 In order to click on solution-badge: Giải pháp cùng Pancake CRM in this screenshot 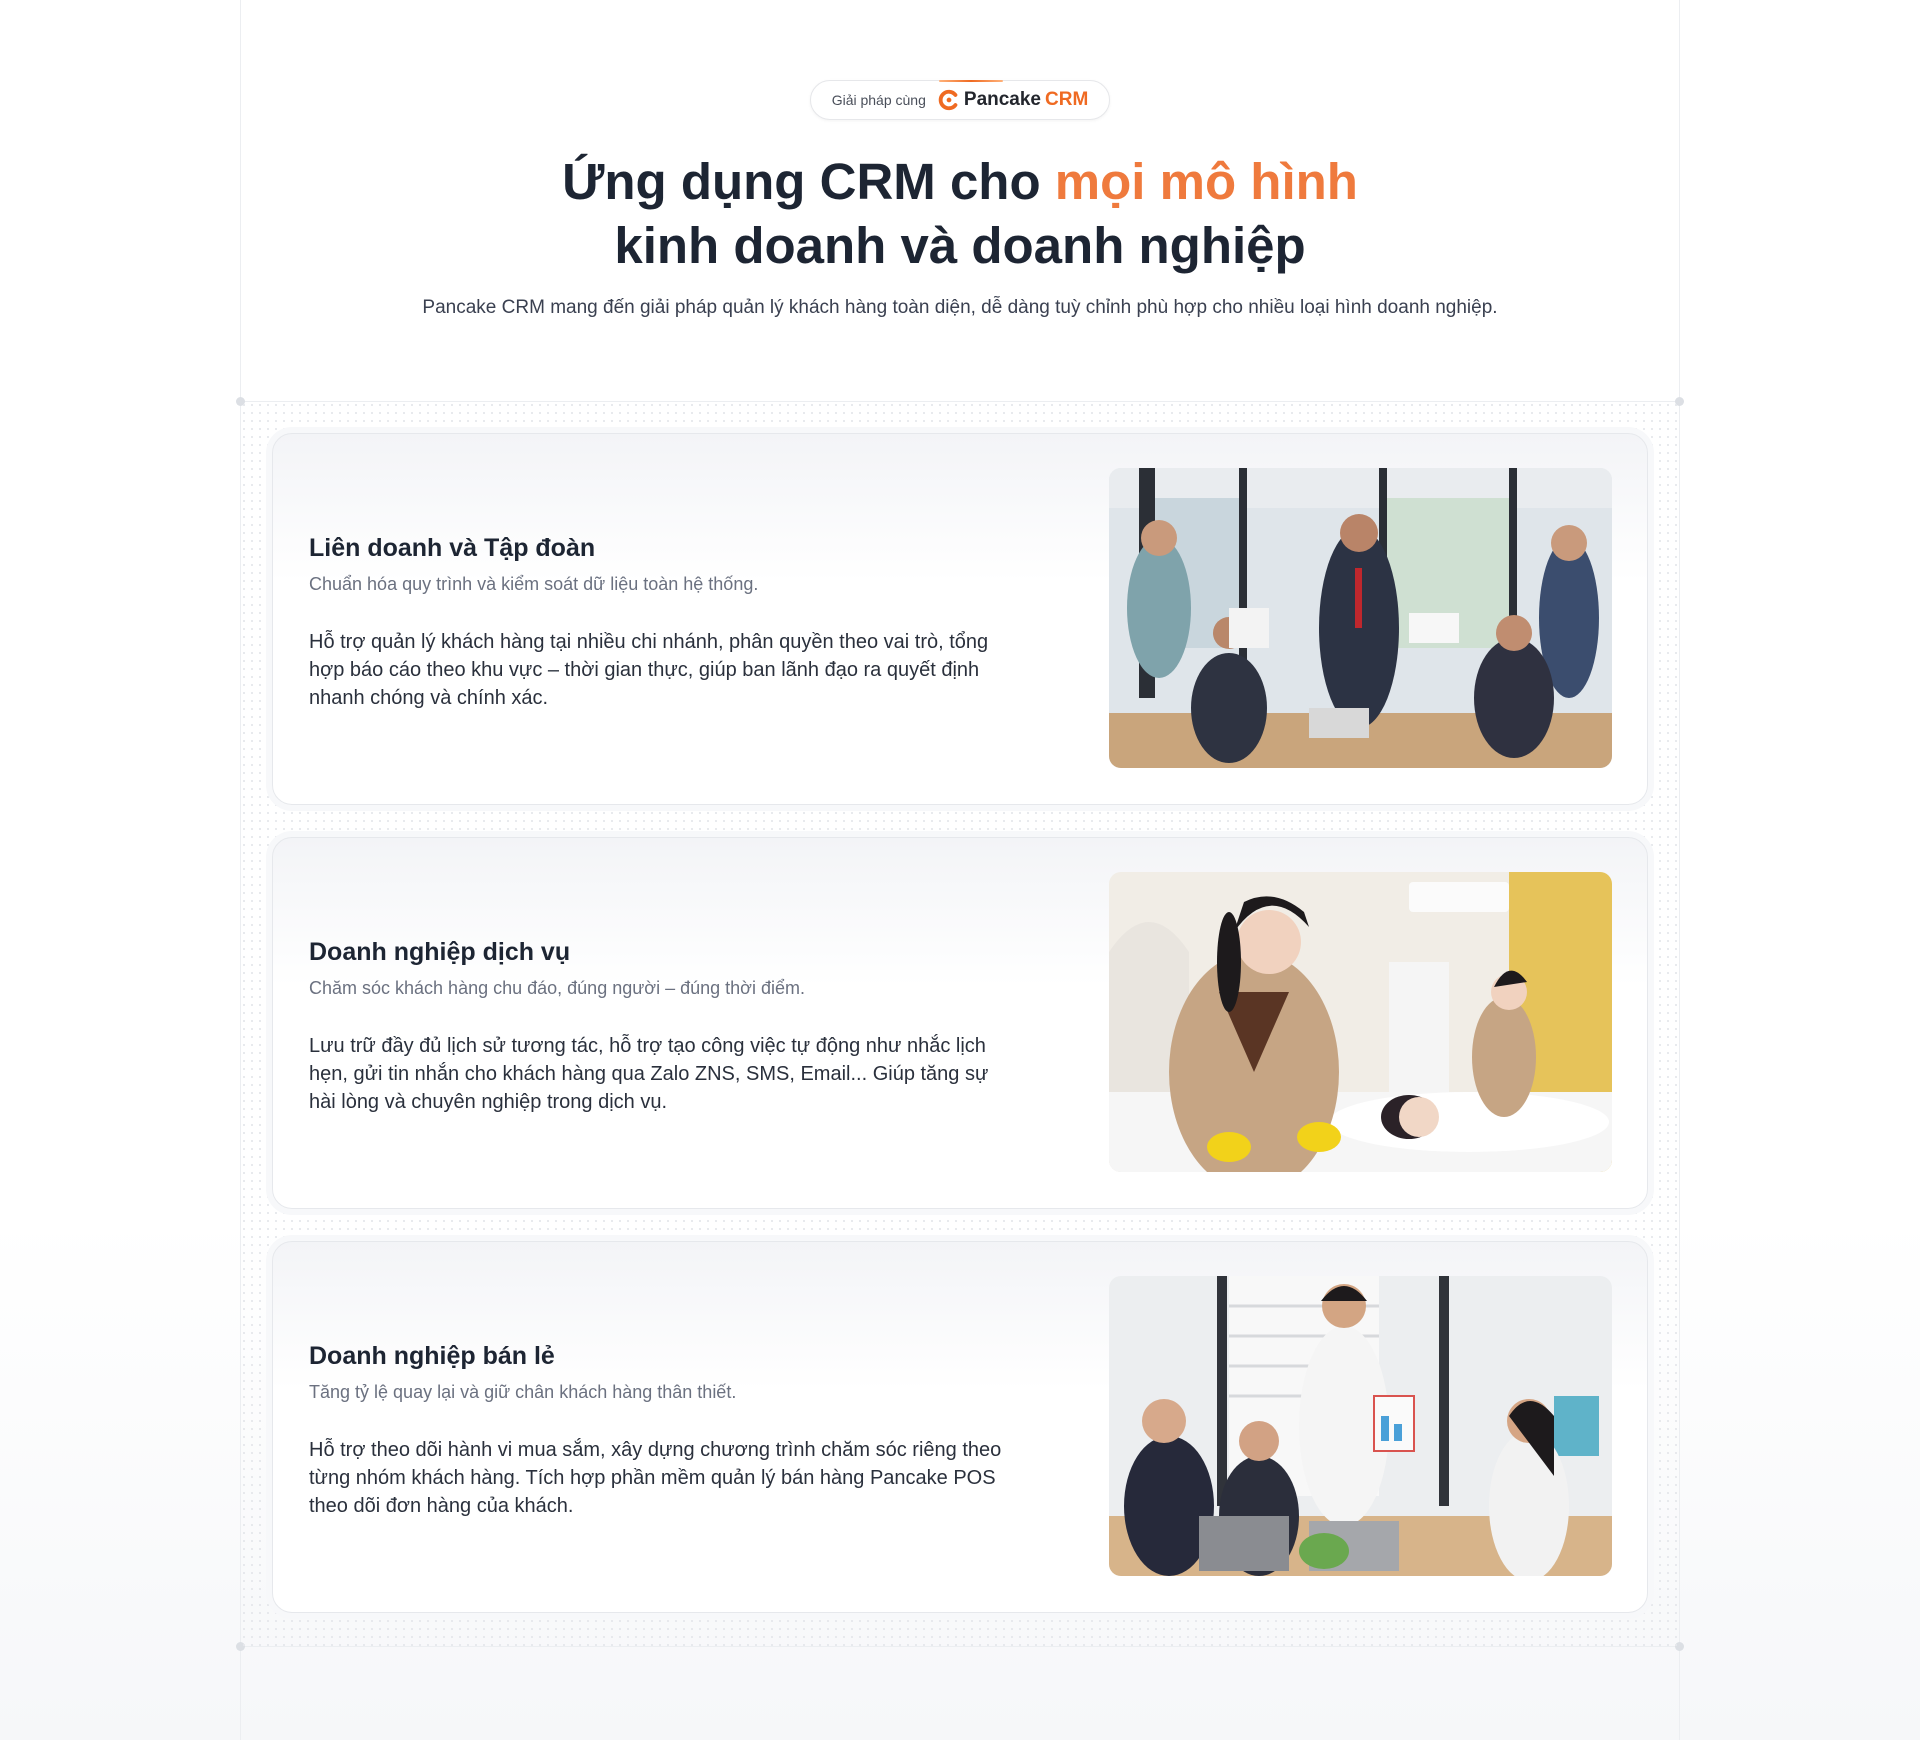, I will do `click(960, 100)`.